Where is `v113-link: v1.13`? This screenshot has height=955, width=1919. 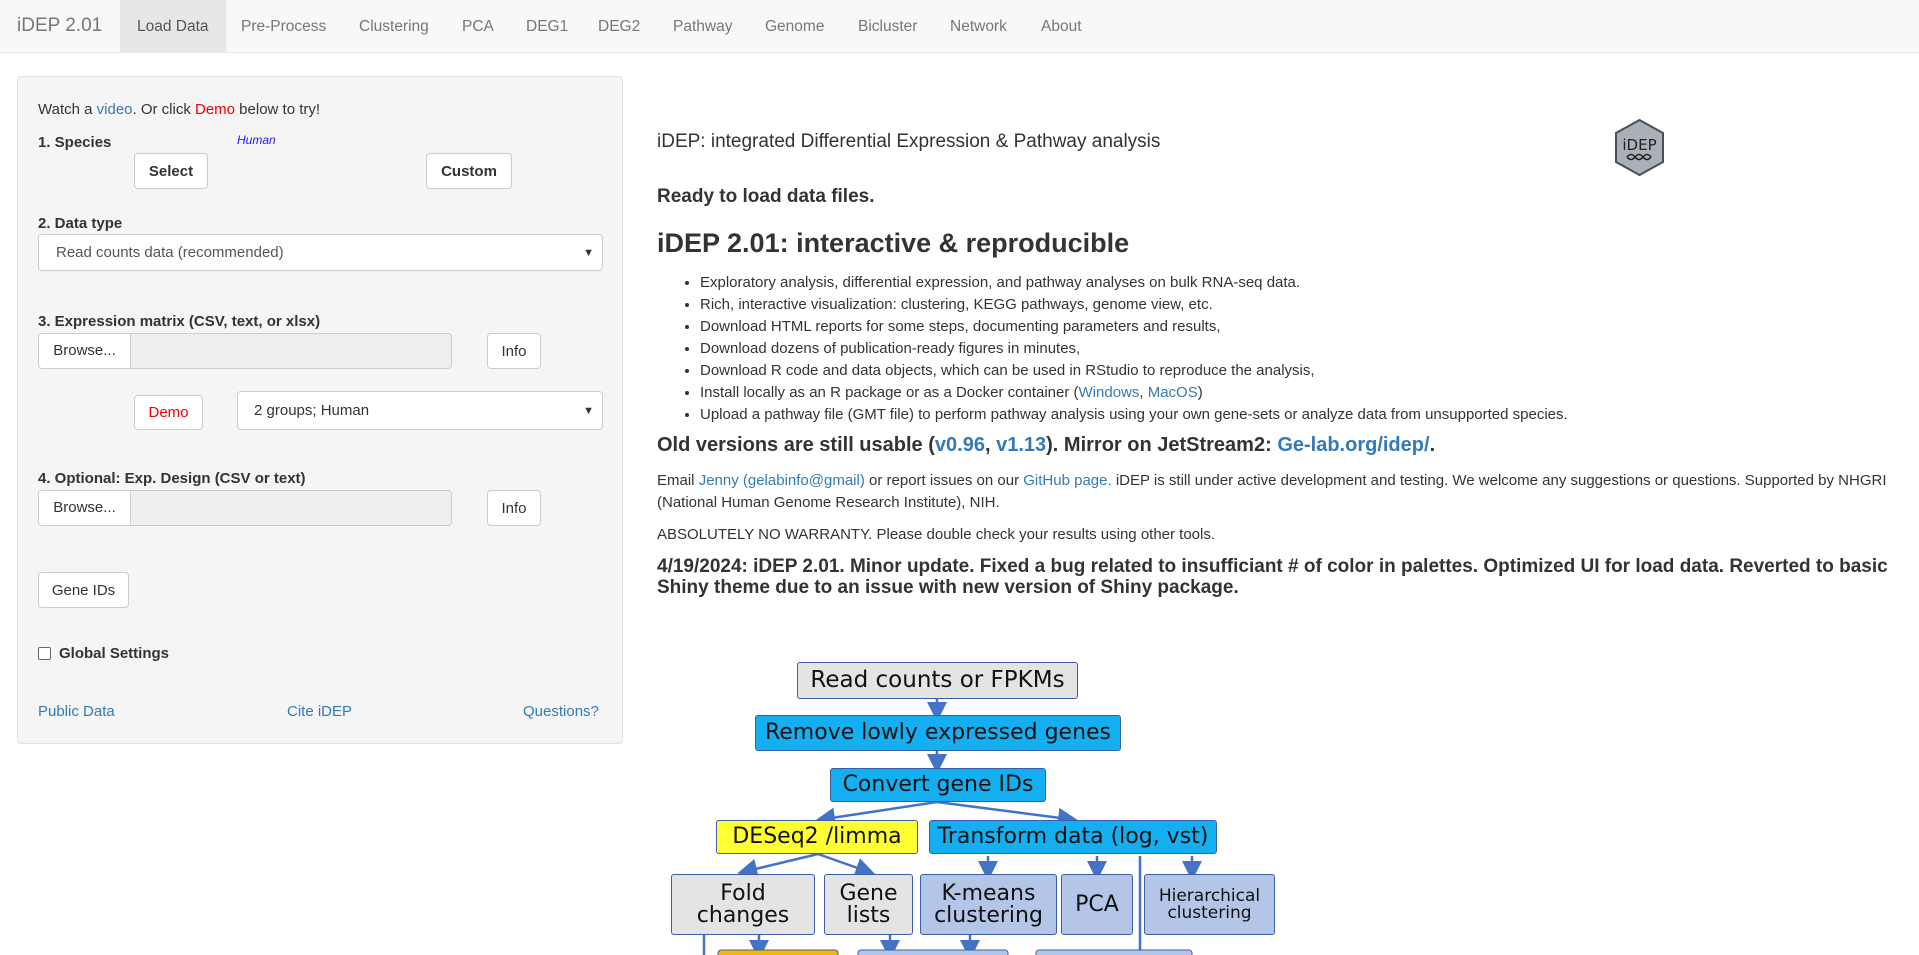
v113-link: v1.13 is located at coordinates (1021, 445).